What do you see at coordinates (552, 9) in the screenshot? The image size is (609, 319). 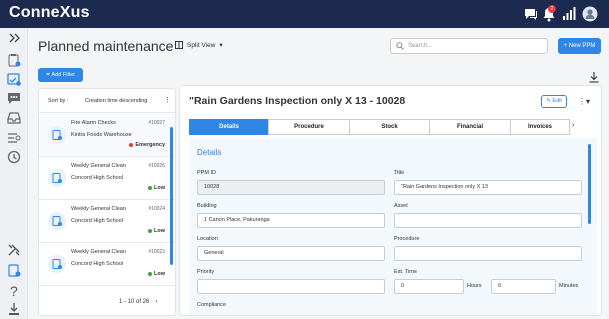 I see `notification-badge: 2` at bounding box center [552, 9].